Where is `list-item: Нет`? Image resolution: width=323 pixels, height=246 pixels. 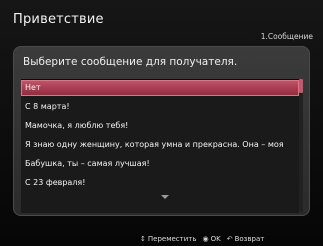 list-item: Нет is located at coordinates (160, 88).